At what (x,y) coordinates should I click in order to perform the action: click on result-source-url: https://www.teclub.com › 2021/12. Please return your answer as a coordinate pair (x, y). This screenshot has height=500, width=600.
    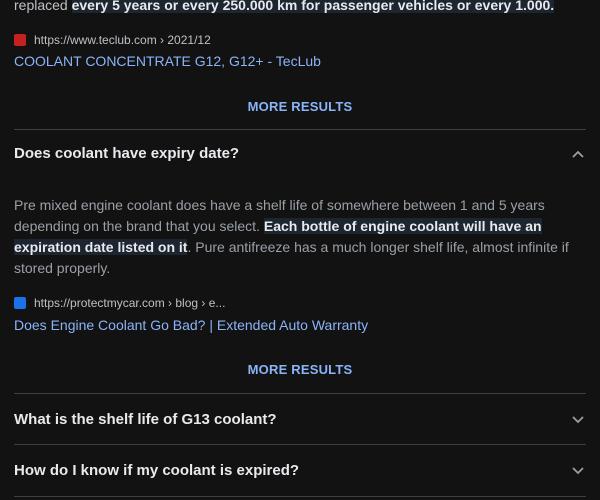
    Looking at the image, I should click on (122, 40).